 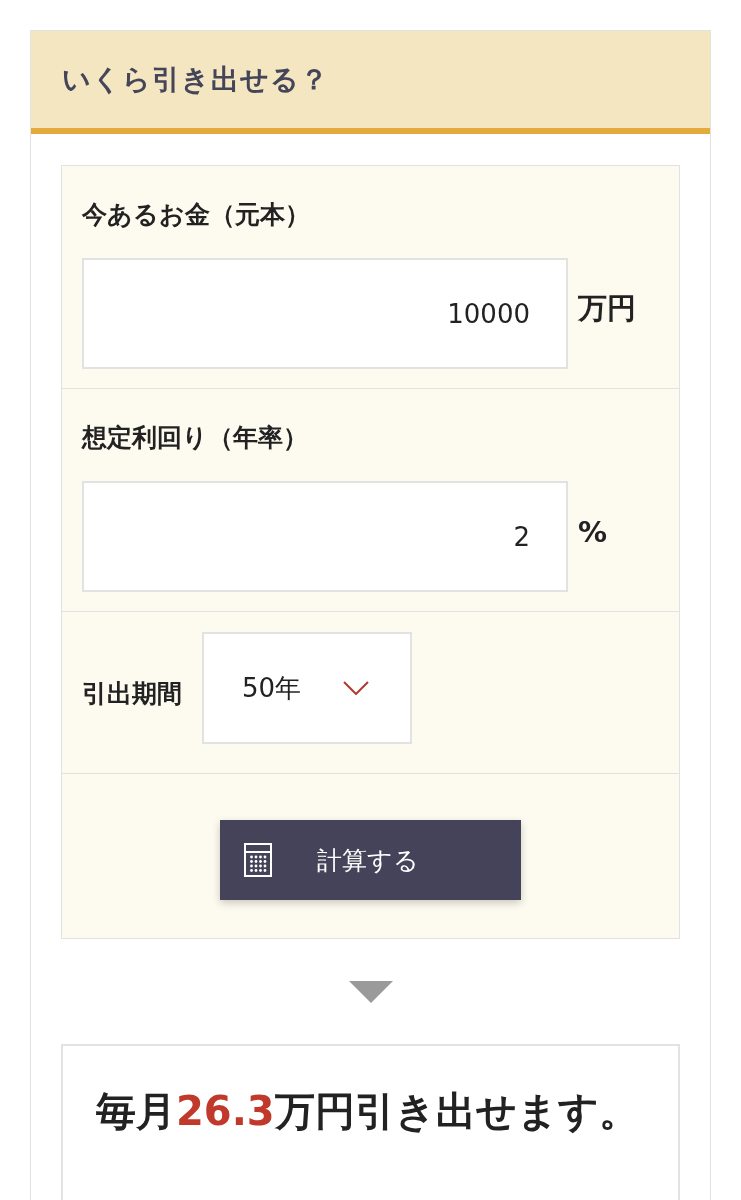 I want to click on card-title: いくら引き出せる？, so click(x=195, y=79).